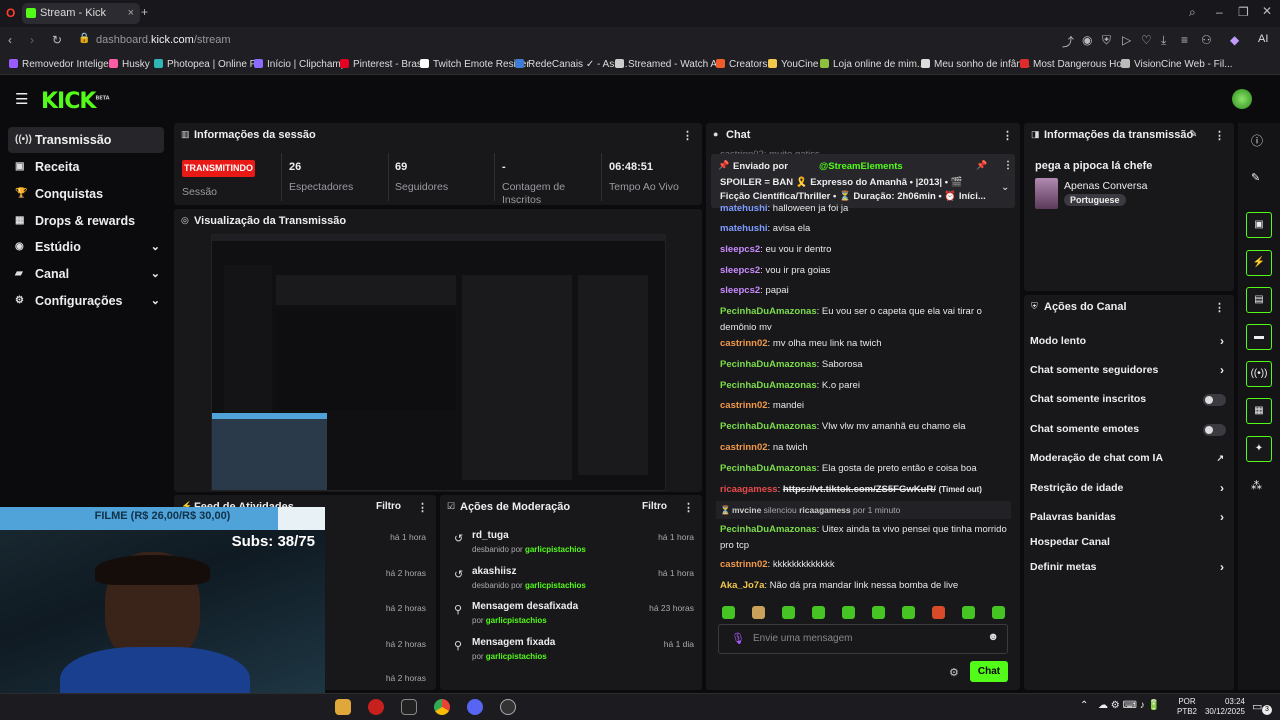 The width and height of the screenshot is (1280, 720). Describe the element at coordinates (86, 221) in the screenshot. I see `sidebar-item-drops: ▦ Drops & rewards` at that location.